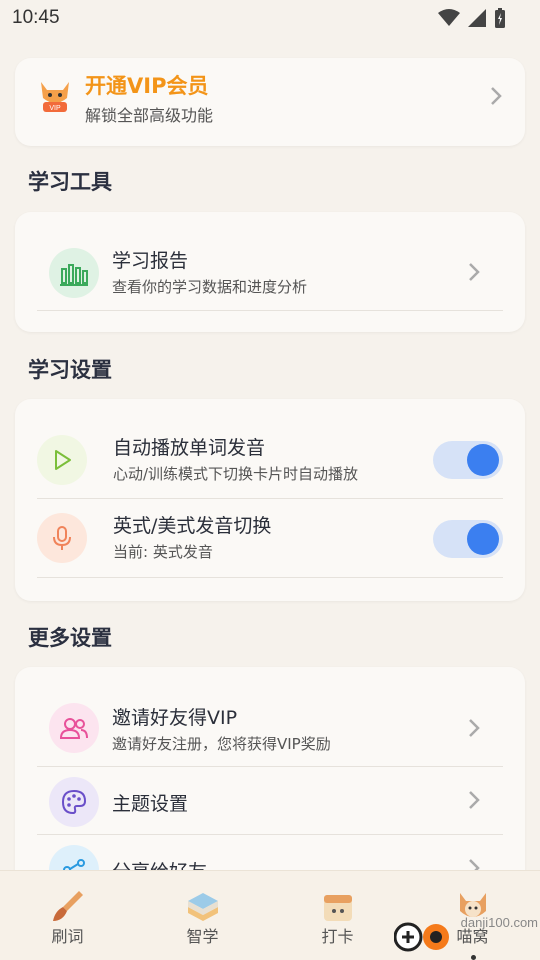 This screenshot has height=960, width=540. What do you see at coordinates (270, 459) in the screenshot?
I see `row-autoplay: 自动播放单词发音 心动/训练模式下切换卡片时自动播放` at bounding box center [270, 459].